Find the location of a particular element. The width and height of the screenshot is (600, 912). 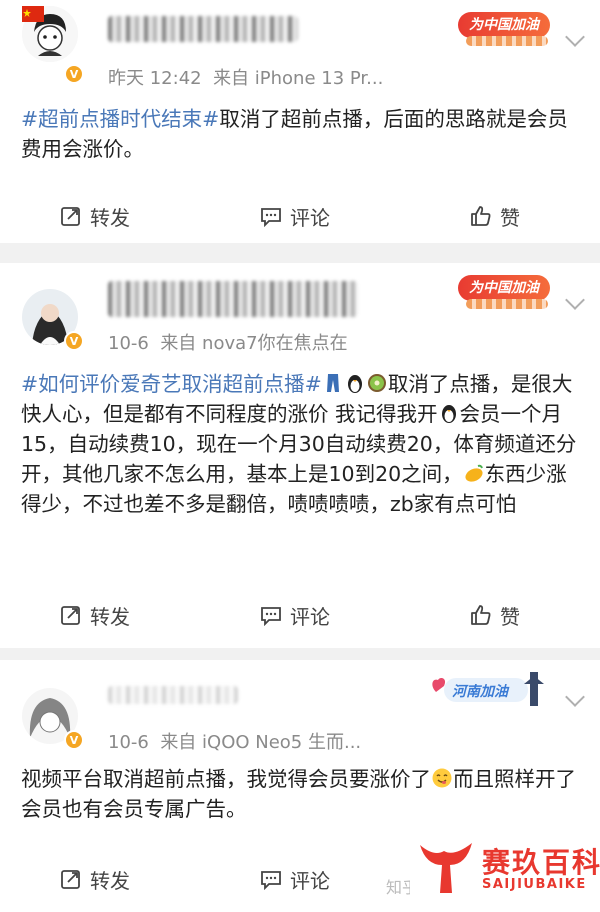

hashtag-link: #超前点播时代结束# is located at coordinates (120, 119).